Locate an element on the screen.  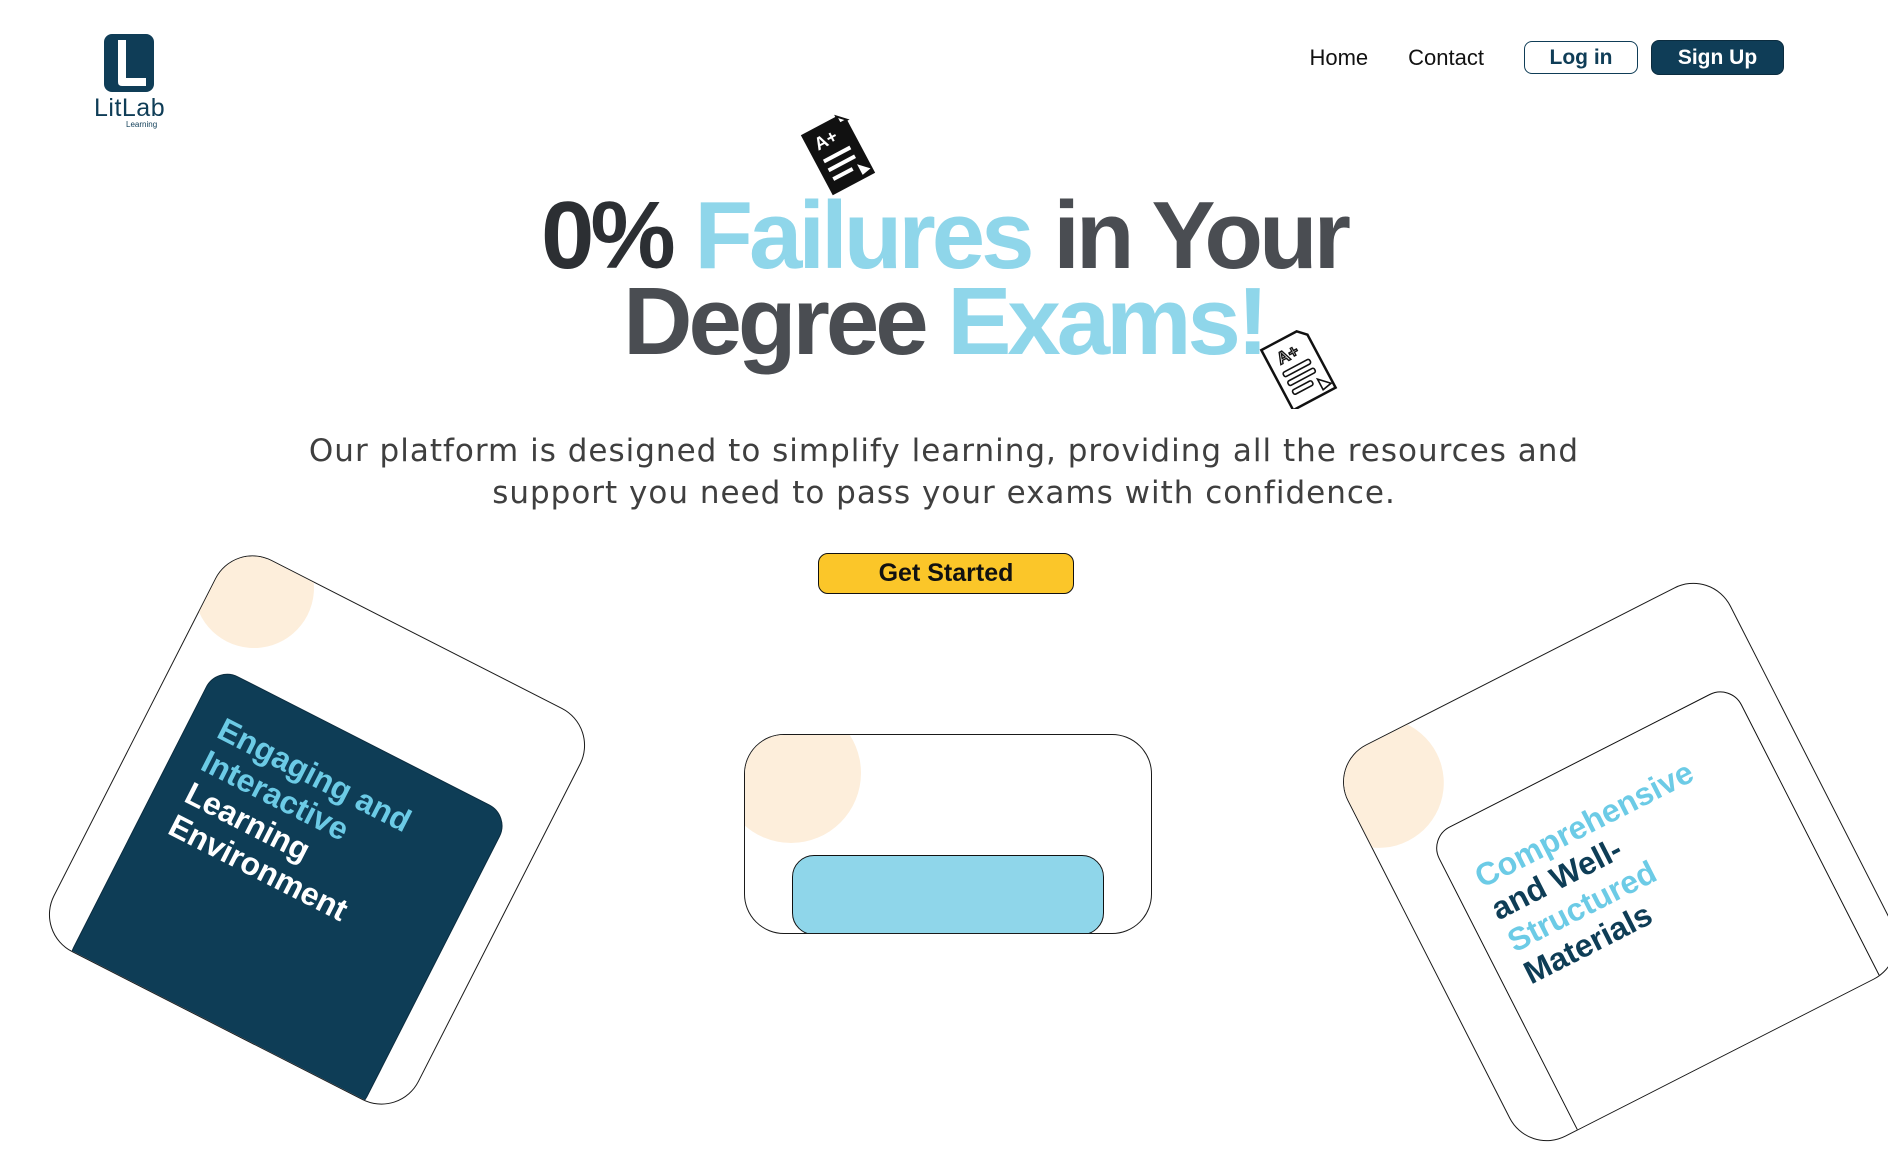
signup-button: Sign Up is located at coordinates (1717, 57).